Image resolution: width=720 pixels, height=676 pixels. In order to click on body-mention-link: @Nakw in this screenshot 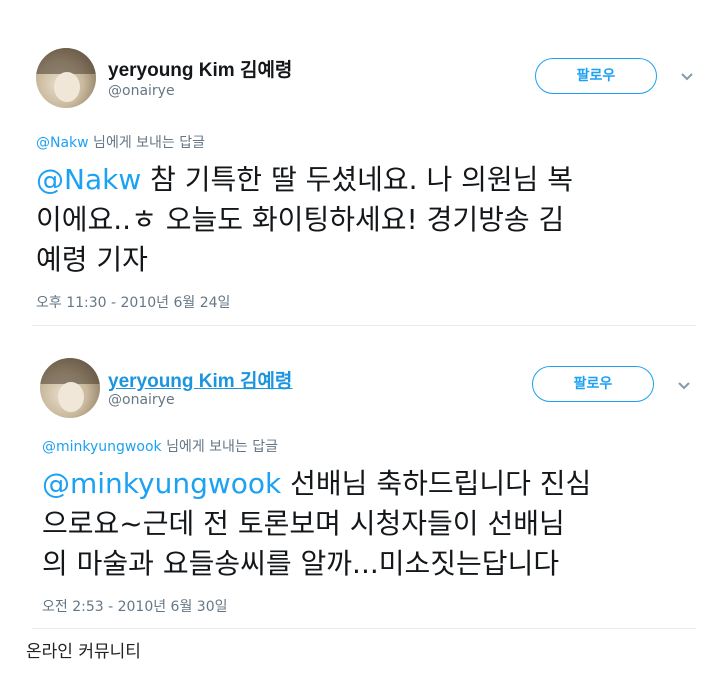, I will do `click(88, 179)`.